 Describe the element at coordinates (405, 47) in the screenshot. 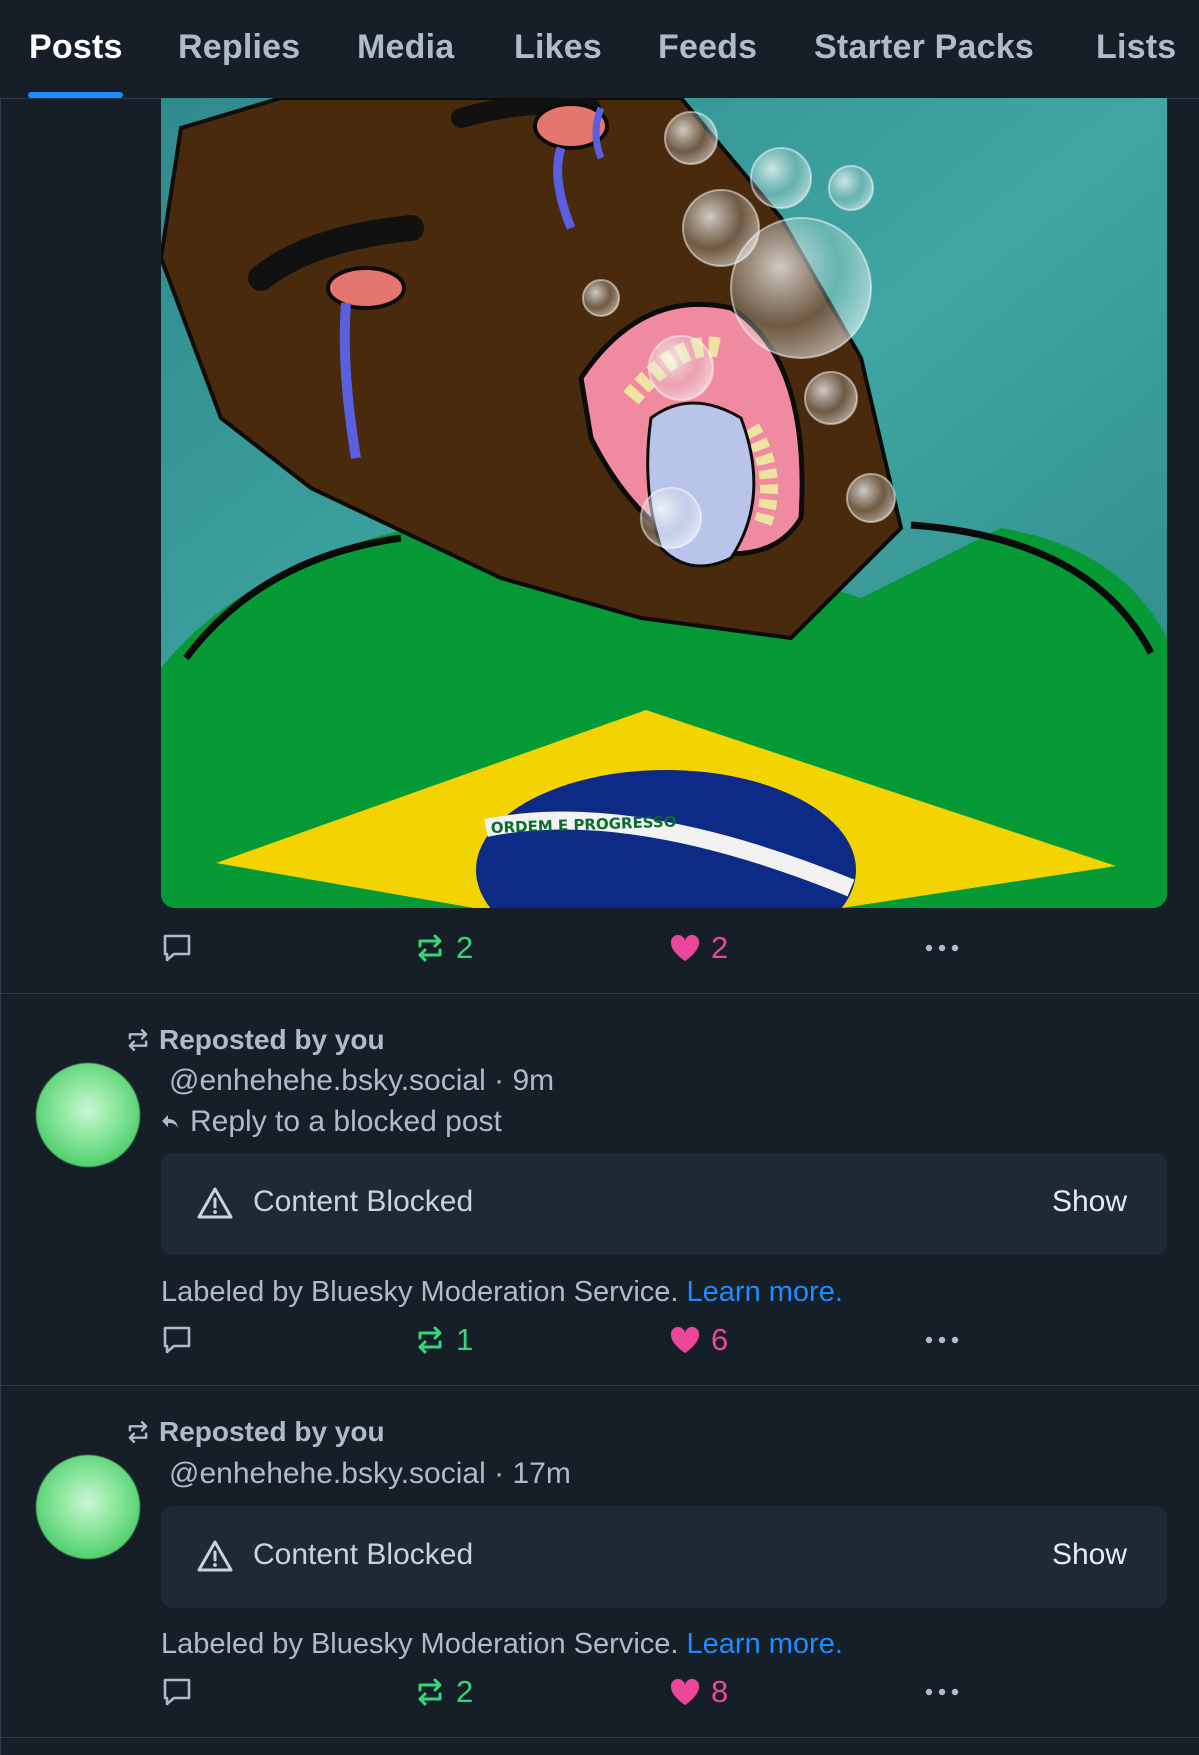

I see `tab-media: Media` at that location.